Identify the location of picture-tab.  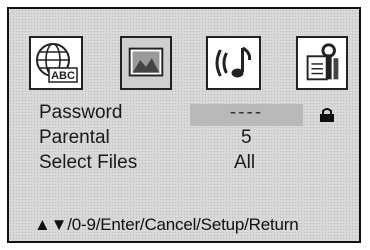
(146, 63).